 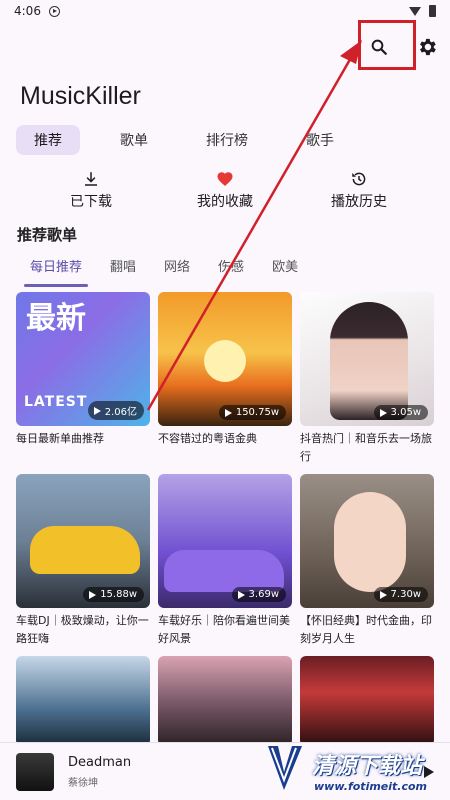 I want to click on cover-title-text: 最新, so click(x=56, y=318).